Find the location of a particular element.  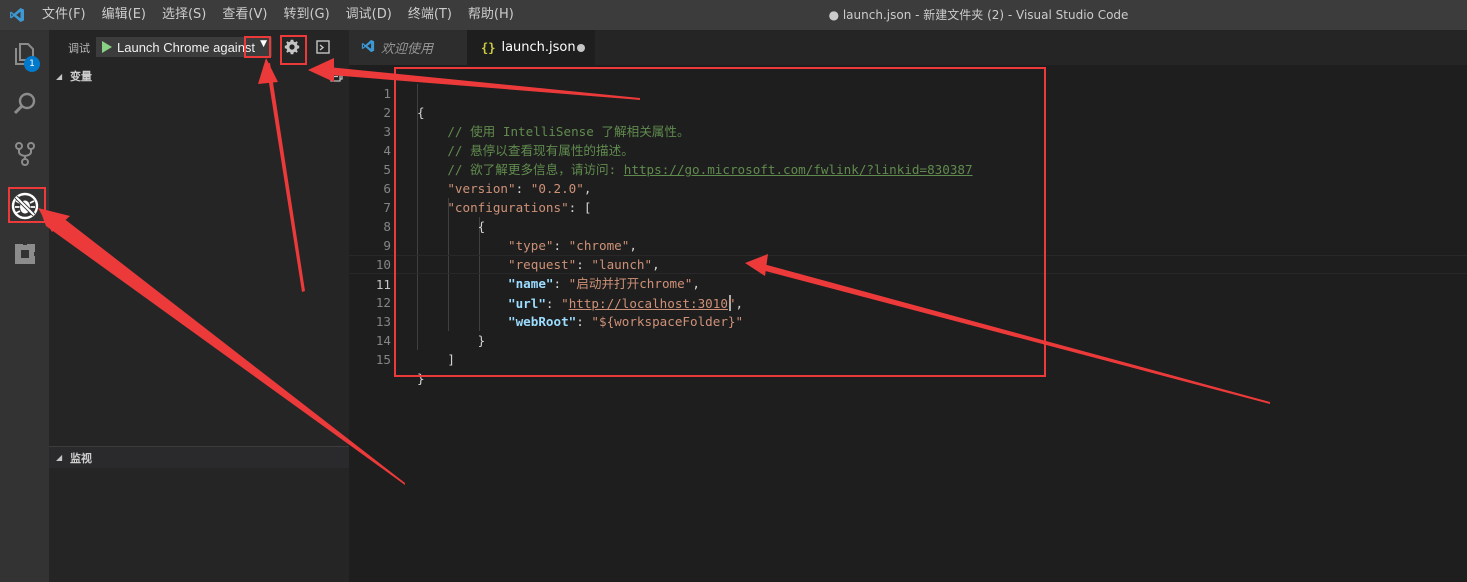

code-line: 3 // 悬停以查看现有属性的描述。 is located at coordinates (908, 130).